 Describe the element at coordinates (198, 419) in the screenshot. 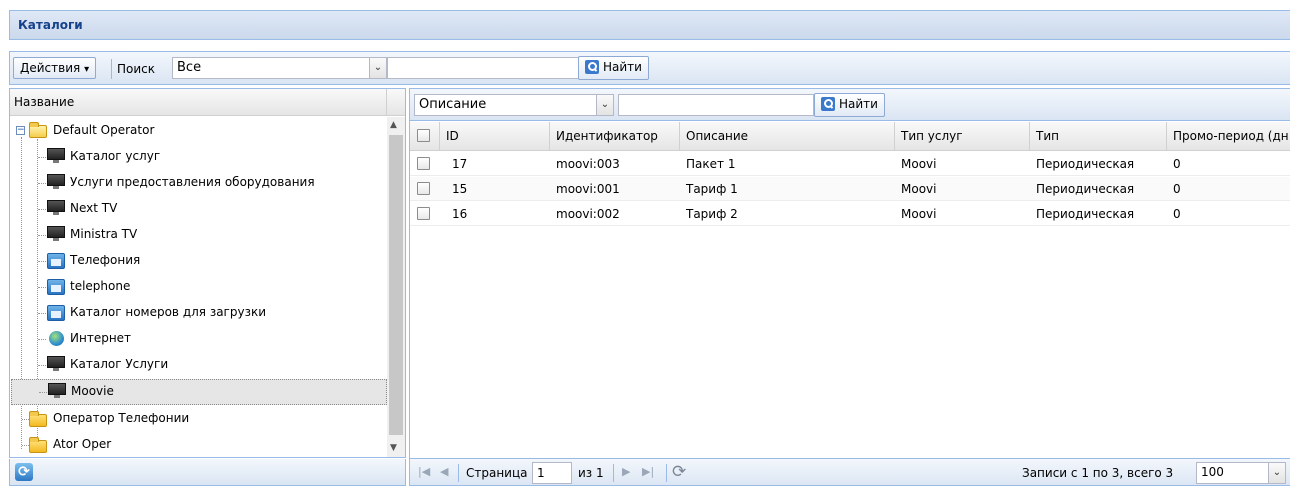

I see `tree-node-telephony-operator: Оператор Телефонии` at that location.